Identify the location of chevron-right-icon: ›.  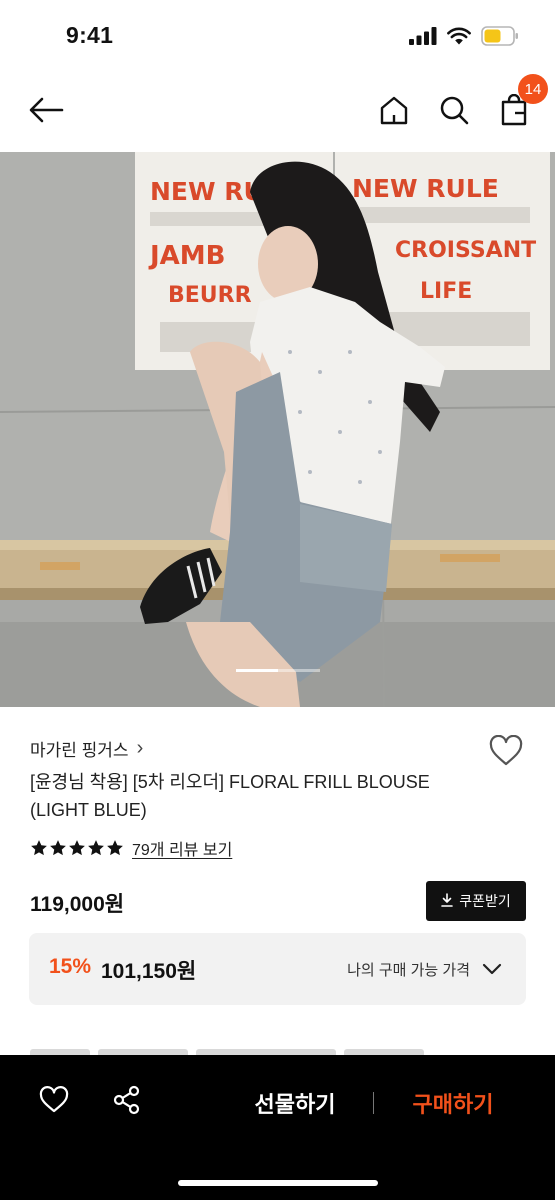
(140, 748).